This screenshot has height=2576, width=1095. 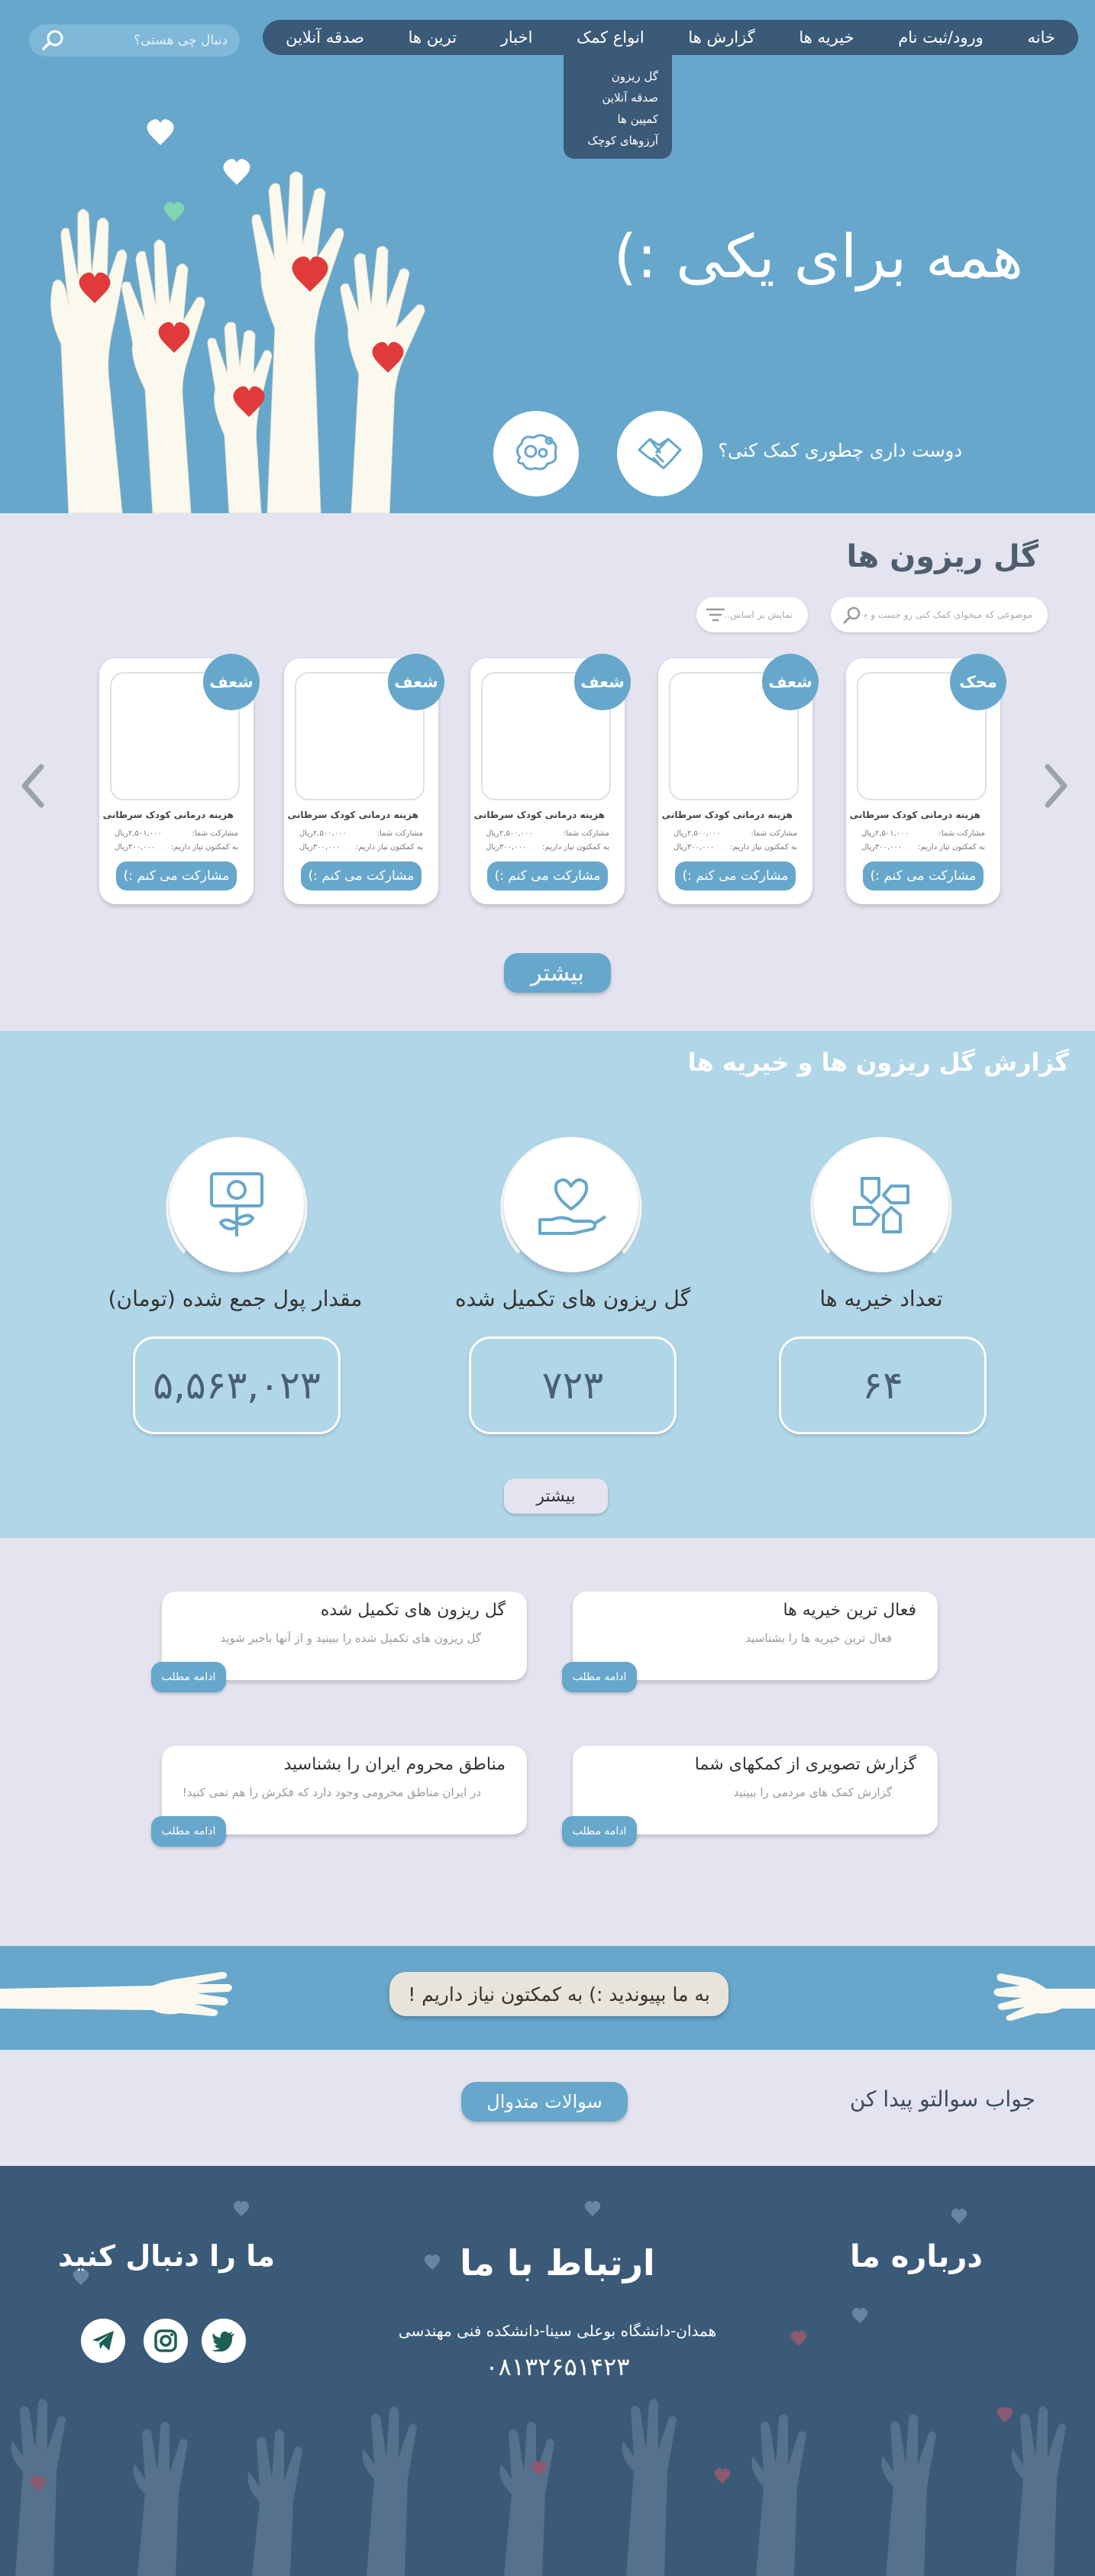 I want to click on nav-item-top: ترین ها, so click(x=433, y=37).